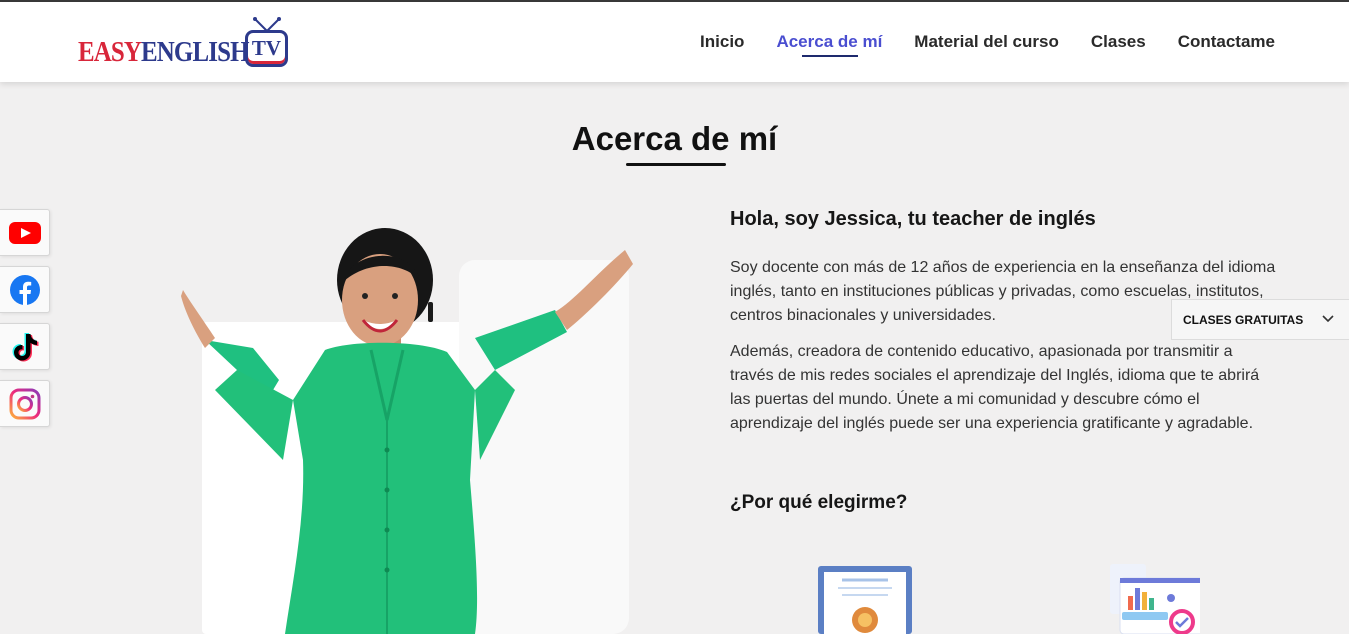 The width and height of the screenshot is (1349, 634). I want to click on nav-material-del-curso: Material del curso, so click(986, 42).